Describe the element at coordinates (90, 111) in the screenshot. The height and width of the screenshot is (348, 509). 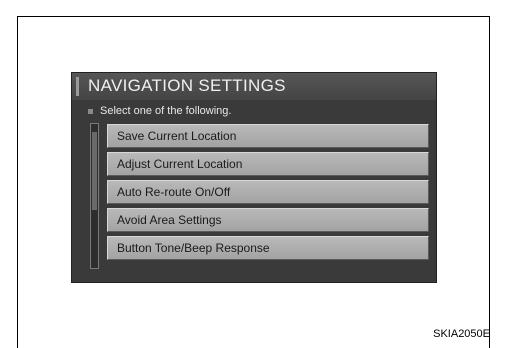
I see `bullet-icon` at that location.